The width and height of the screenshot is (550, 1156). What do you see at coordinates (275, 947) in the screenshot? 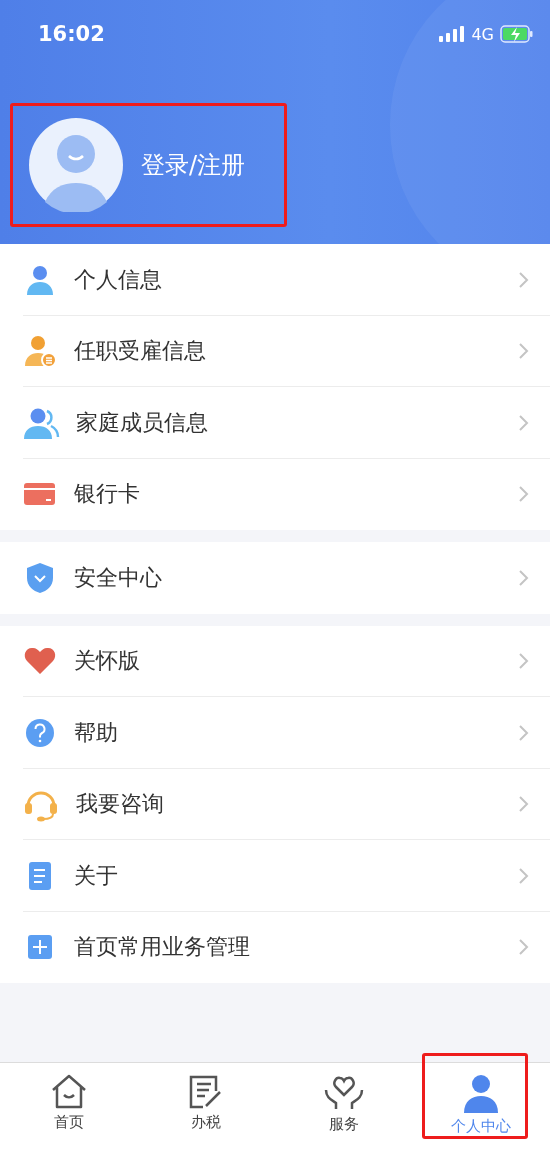
I see `menu-item: 首页常用业务管理` at bounding box center [275, 947].